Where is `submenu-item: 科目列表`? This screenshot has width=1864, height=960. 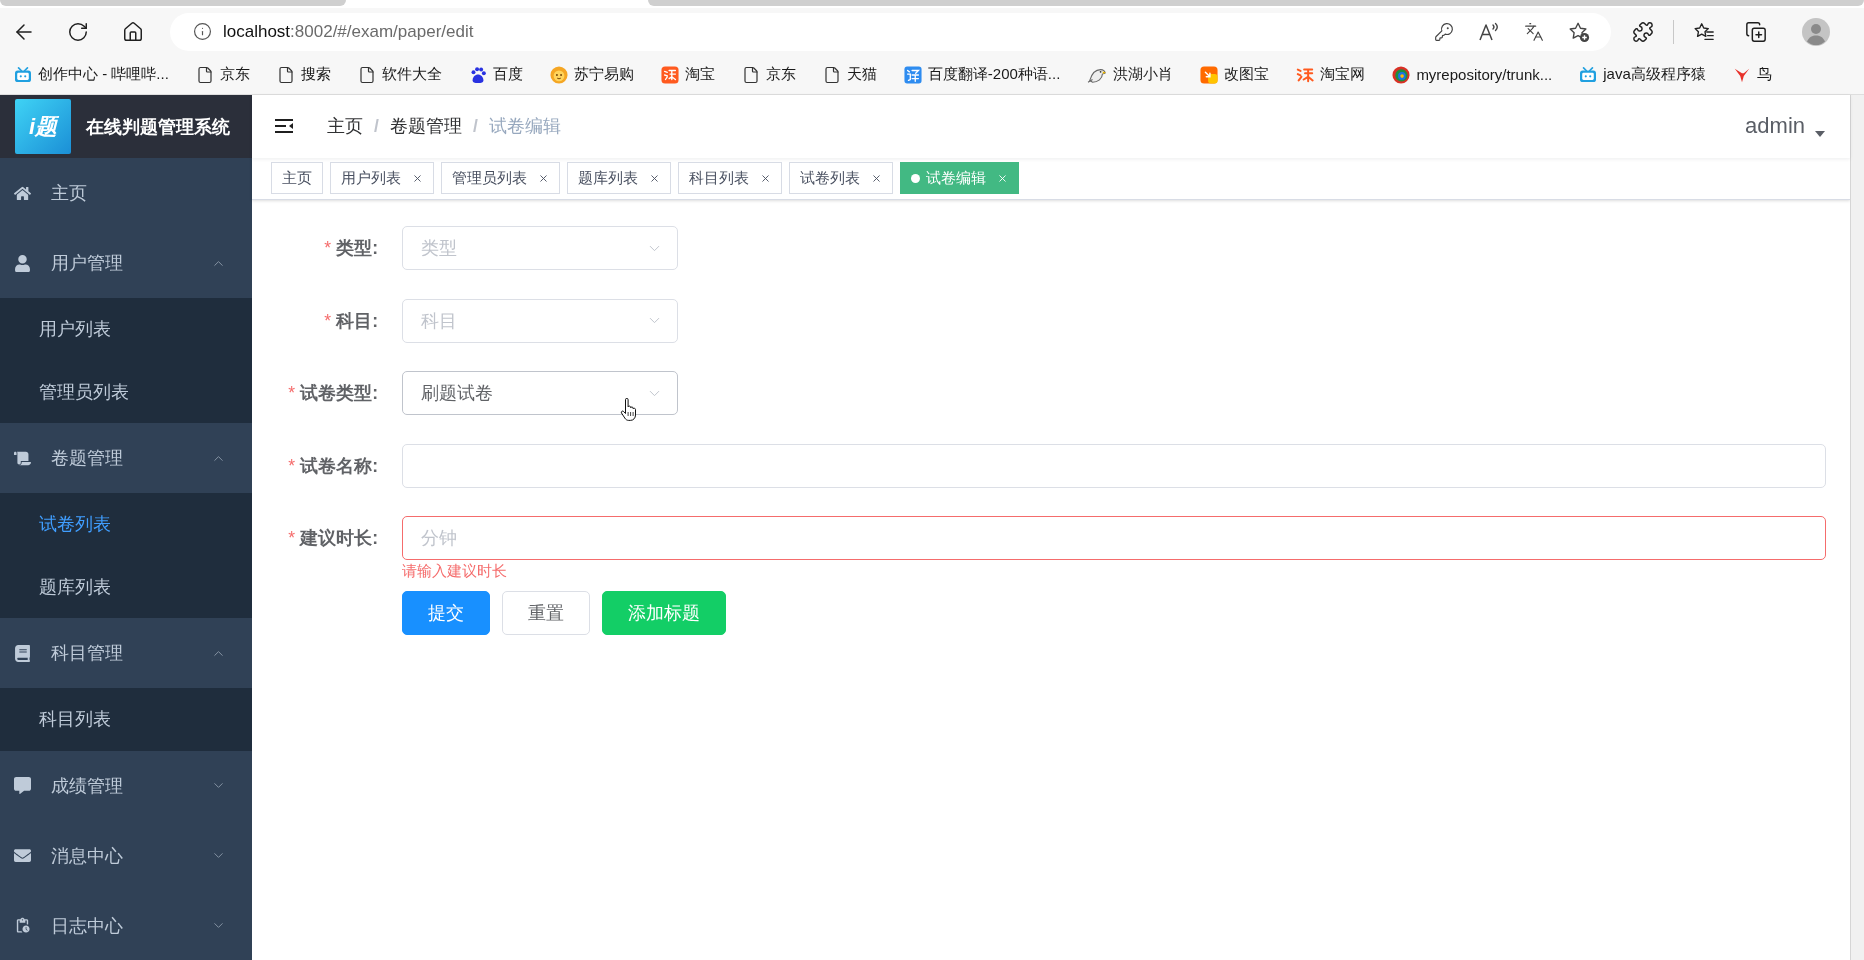 submenu-item: 科目列表 is located at coordinates (126, 719).